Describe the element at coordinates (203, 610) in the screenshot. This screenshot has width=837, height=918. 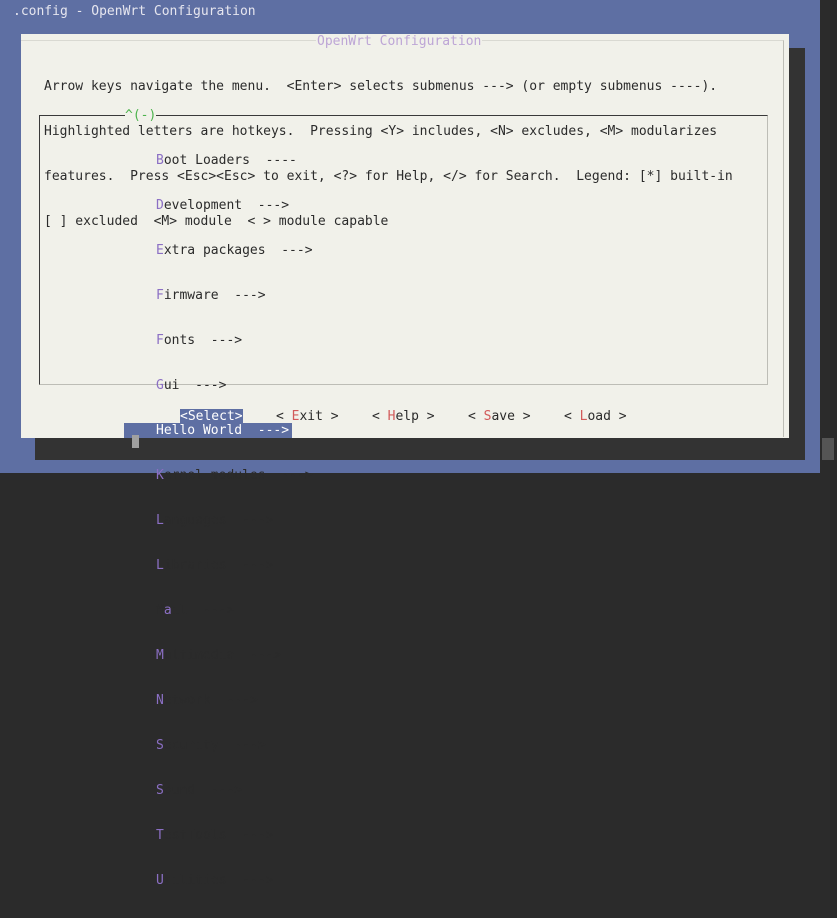
I see `menu-item-label: il --->` at that location.